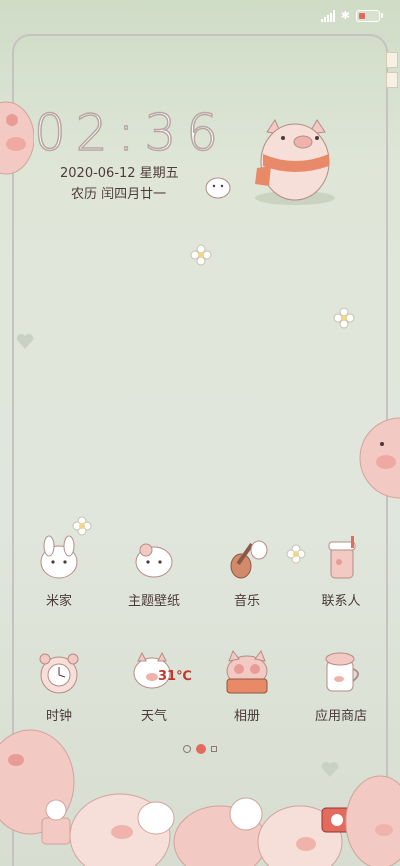 The height and width of the screenshot is (866, 400). Describe the element at coordinates (341, 558) in the screenshot. I see `contacts-icon` at that location.